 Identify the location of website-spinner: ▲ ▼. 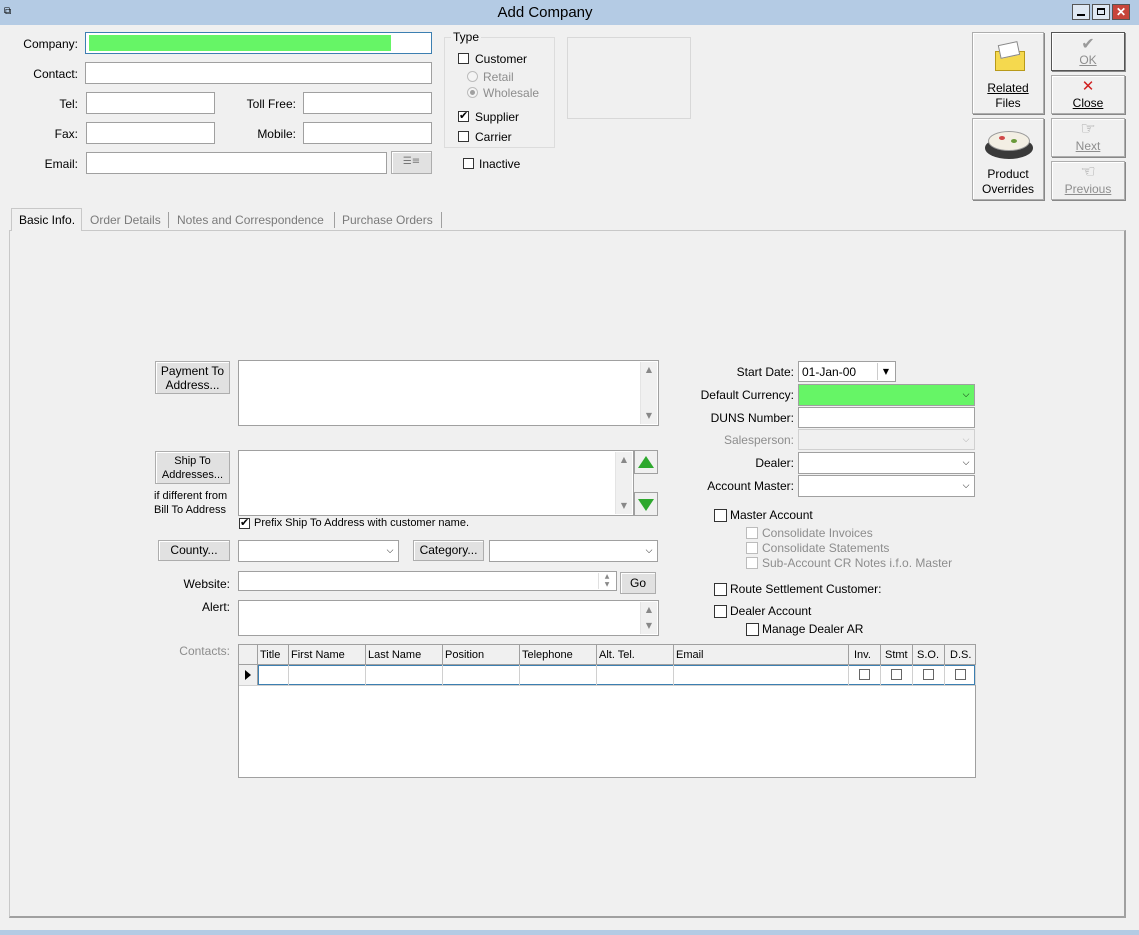
(606, 581).